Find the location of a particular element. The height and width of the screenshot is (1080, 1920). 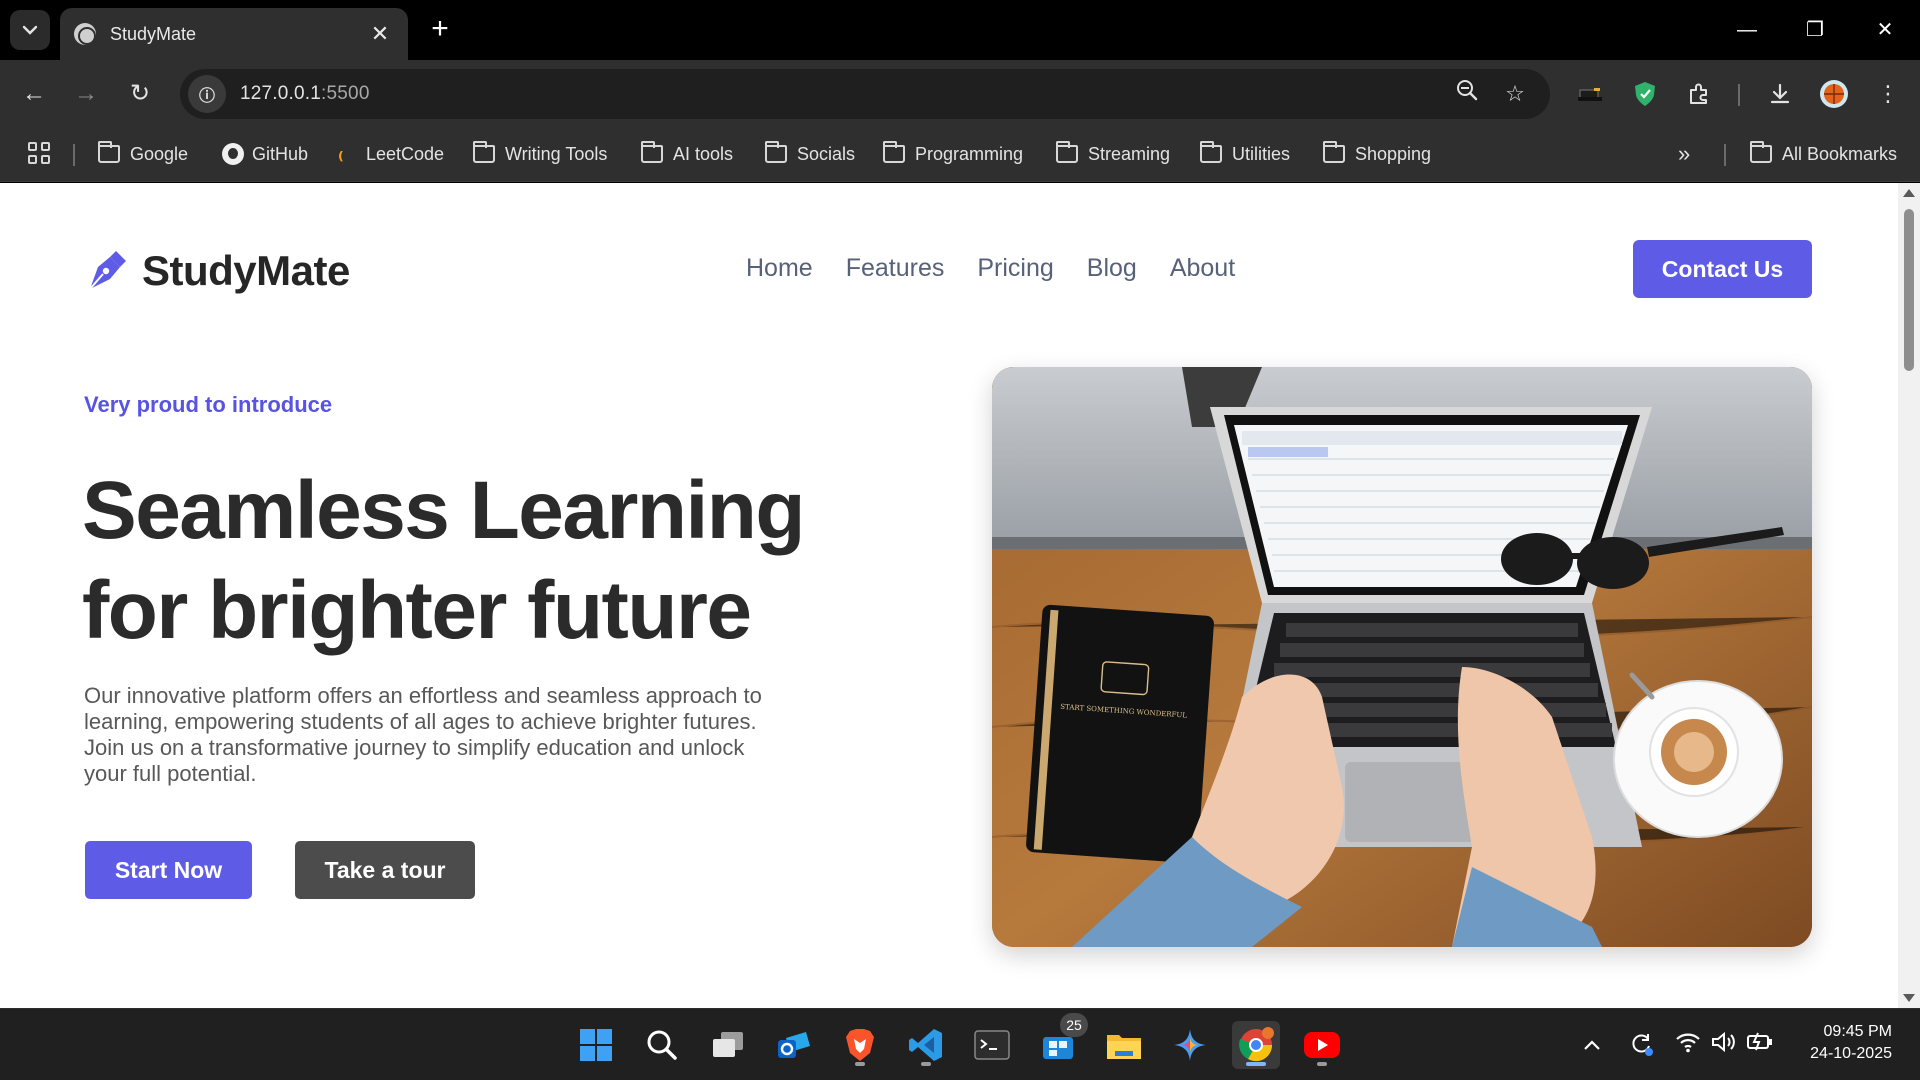

bookmark-github: GitHub is located at coordinates (265, 154).